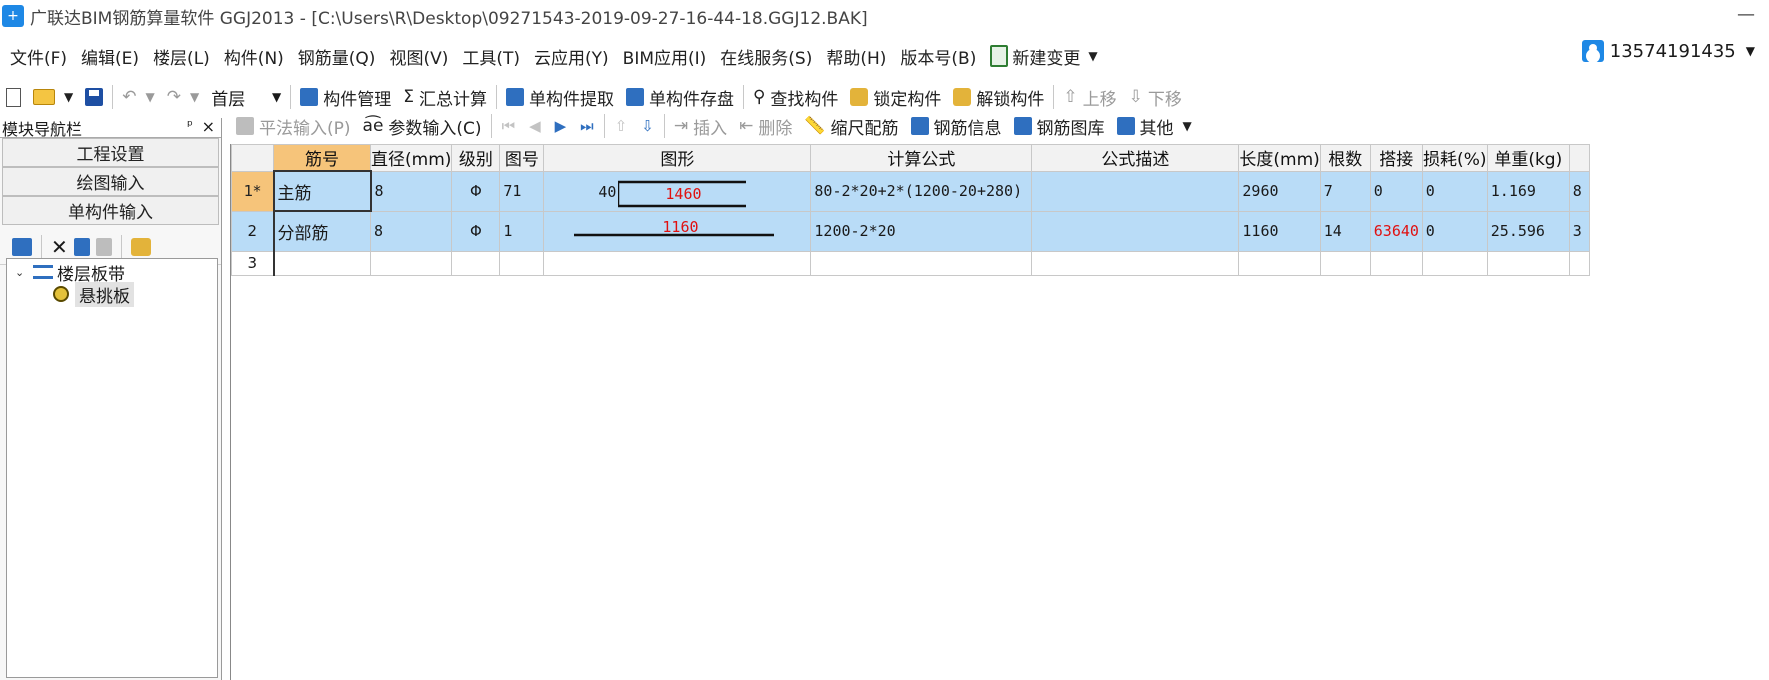  Describe the element at coordinates (112, 273) in the screenshot. I see `tree-node-floor-band: ⌄ 楼层板带` at that location.